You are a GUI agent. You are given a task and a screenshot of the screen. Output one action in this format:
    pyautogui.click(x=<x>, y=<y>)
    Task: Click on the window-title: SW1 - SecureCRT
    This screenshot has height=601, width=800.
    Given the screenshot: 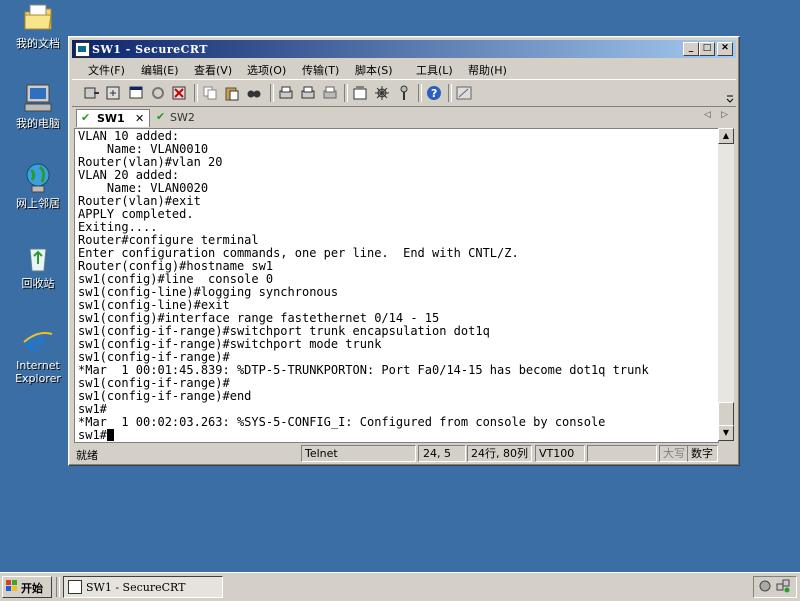 What is the action you would take?
    pyautogui.click(x=150, y=49)
    